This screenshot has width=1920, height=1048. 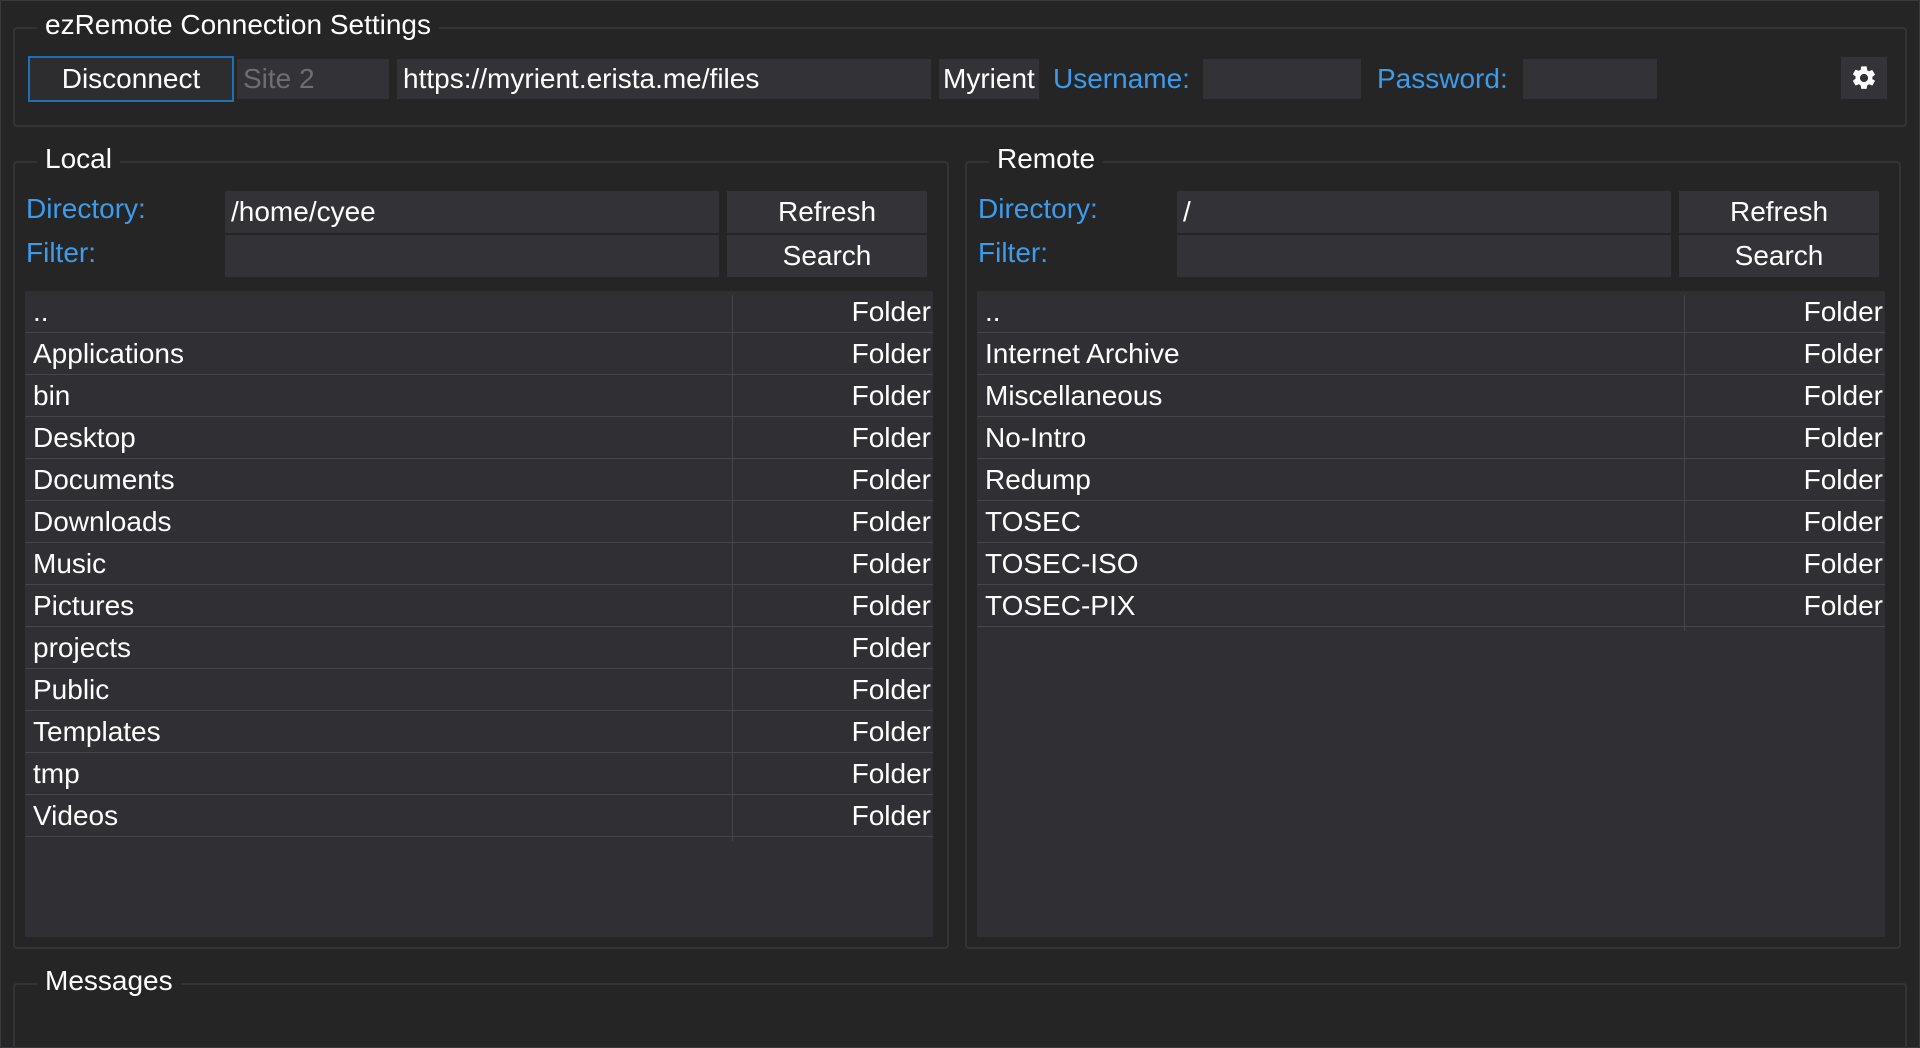 I want to click on disconnect-button: Disconnect, so click(x=131, y=79).